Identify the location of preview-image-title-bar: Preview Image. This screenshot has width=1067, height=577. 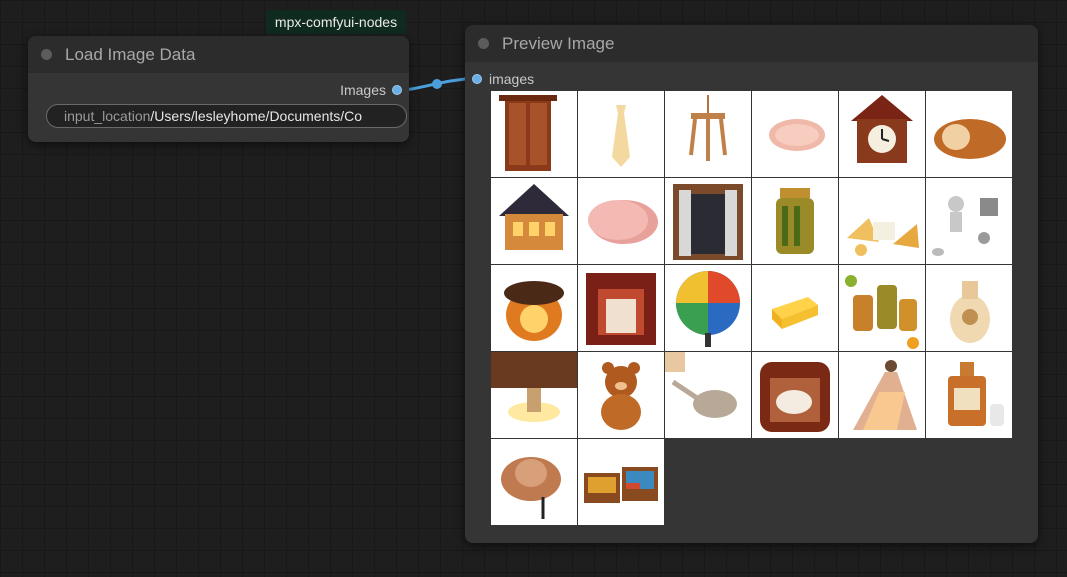
(751, 43).